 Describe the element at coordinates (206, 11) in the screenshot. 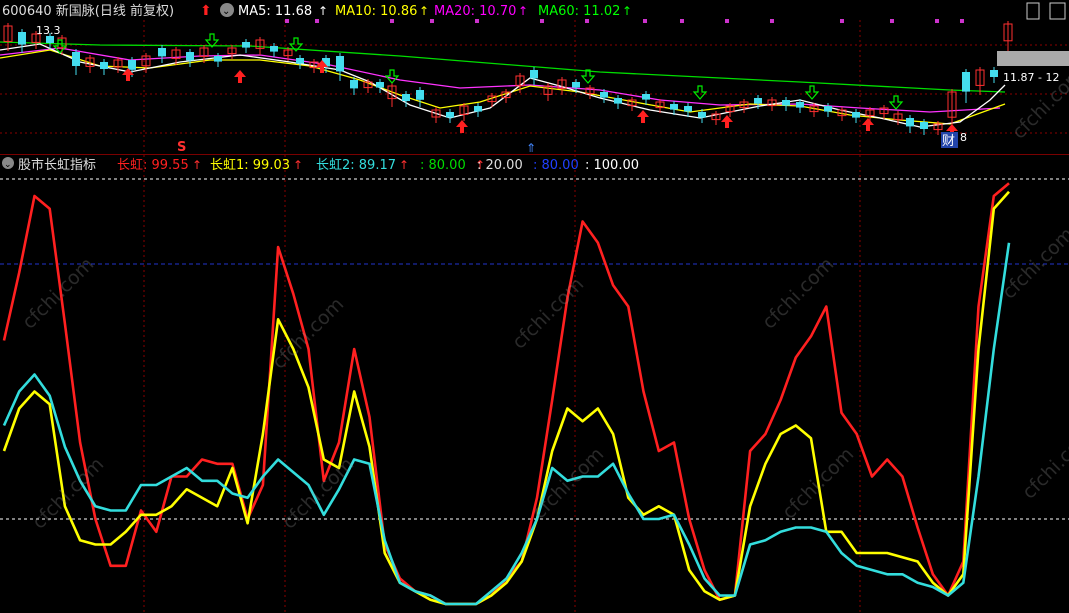

I see `up-arrow-icon: ⬆` at that location.